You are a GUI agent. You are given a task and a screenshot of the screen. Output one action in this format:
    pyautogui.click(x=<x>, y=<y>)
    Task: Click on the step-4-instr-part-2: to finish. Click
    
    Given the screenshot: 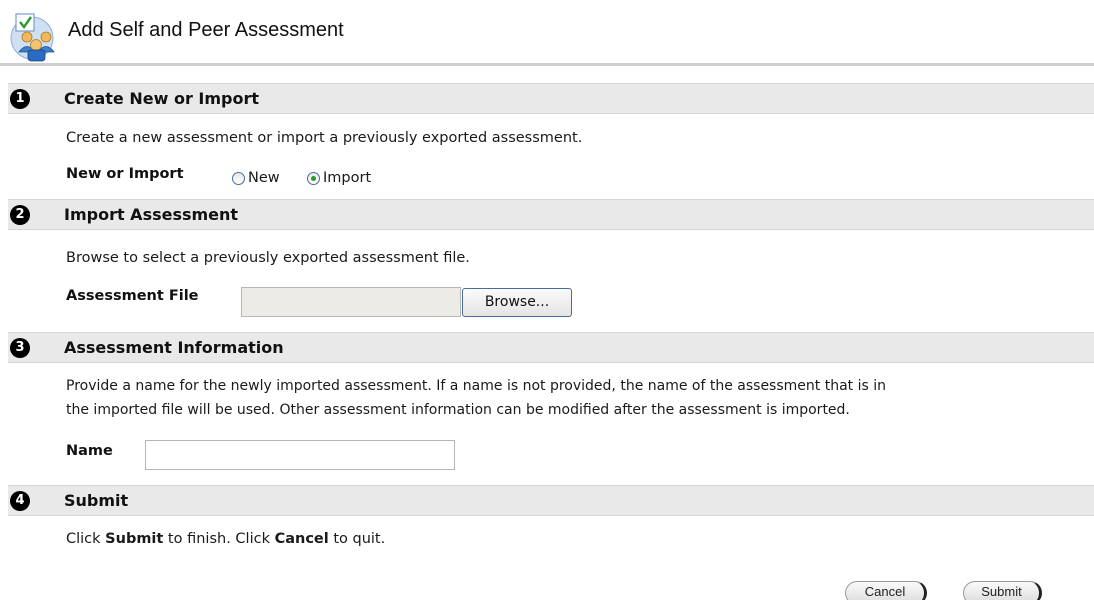 What is the action you would take?
    pyautogui.click(x=219, y=539)
    